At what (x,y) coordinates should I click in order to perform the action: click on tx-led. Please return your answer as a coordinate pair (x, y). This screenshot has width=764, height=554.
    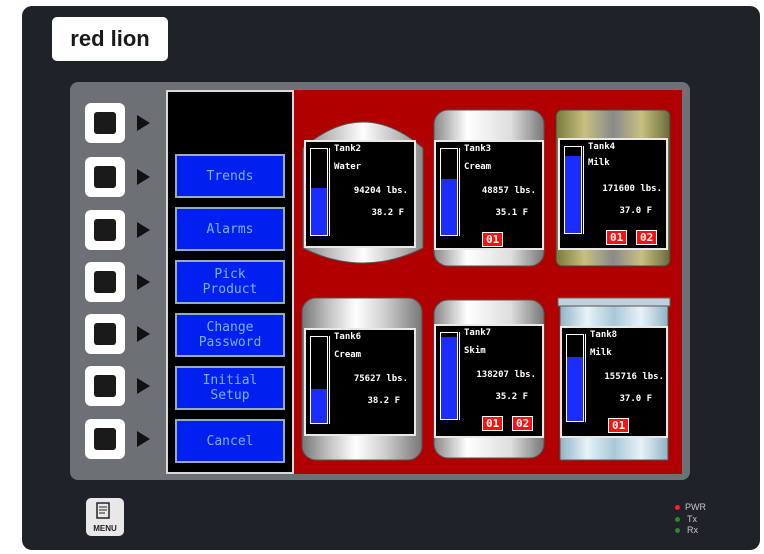
    Looking at the image, I should click on (677, 519).